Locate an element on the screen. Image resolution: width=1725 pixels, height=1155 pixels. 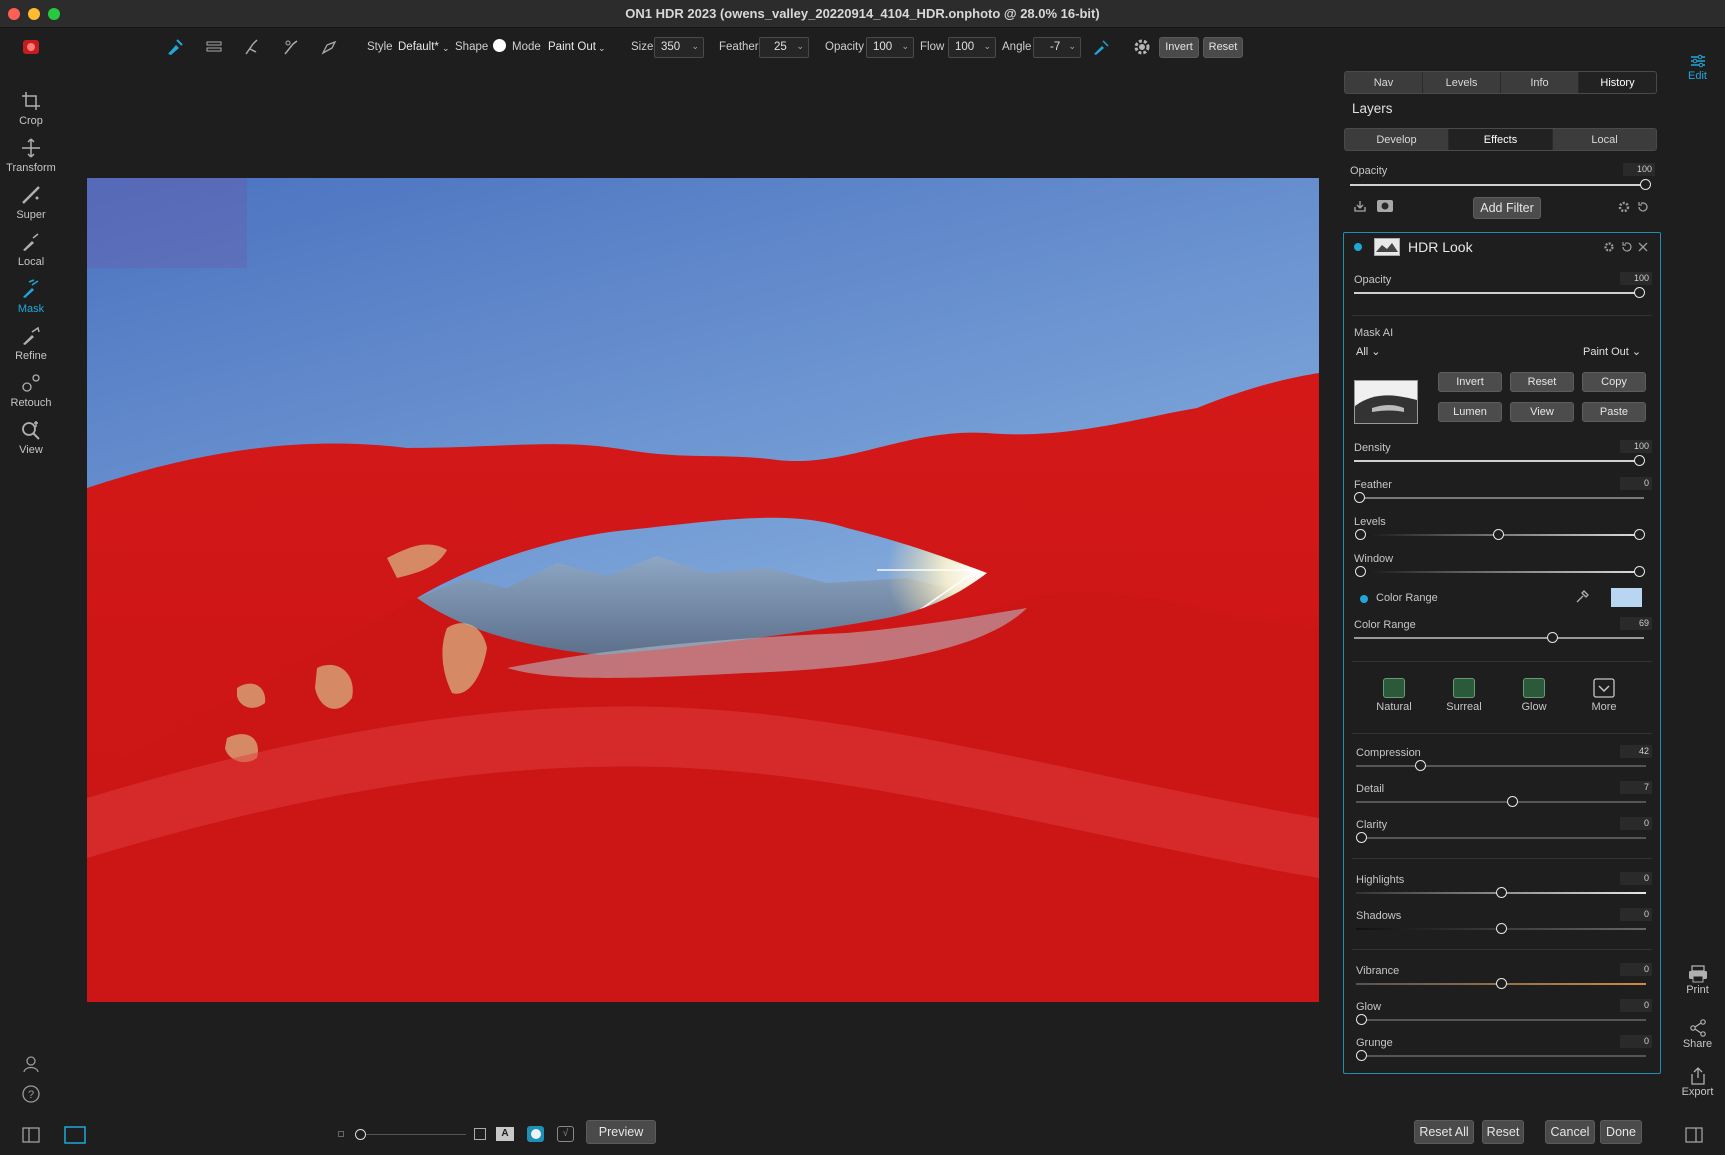
preset-glow: Glow is located at coordinates (1534, 695).